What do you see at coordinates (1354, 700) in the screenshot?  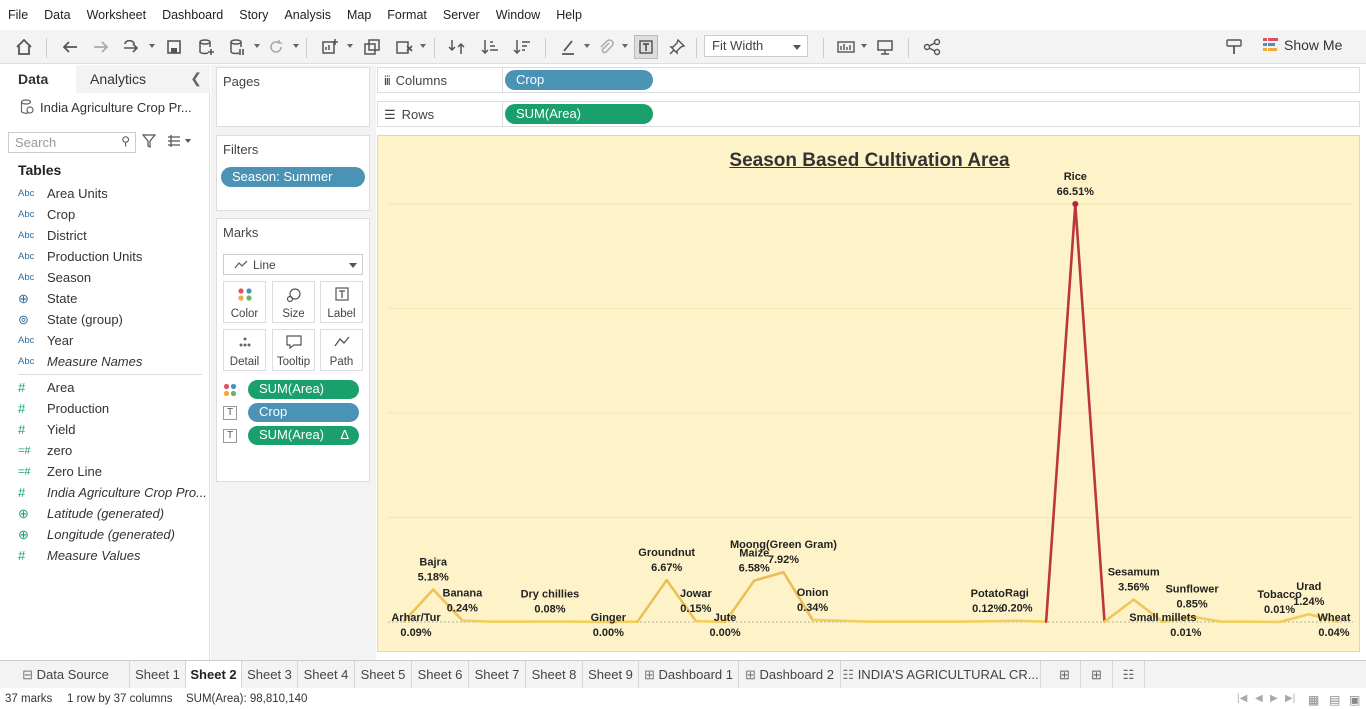 I see `tabs-view-icon: ▣` at bounding box center [1354, 700].